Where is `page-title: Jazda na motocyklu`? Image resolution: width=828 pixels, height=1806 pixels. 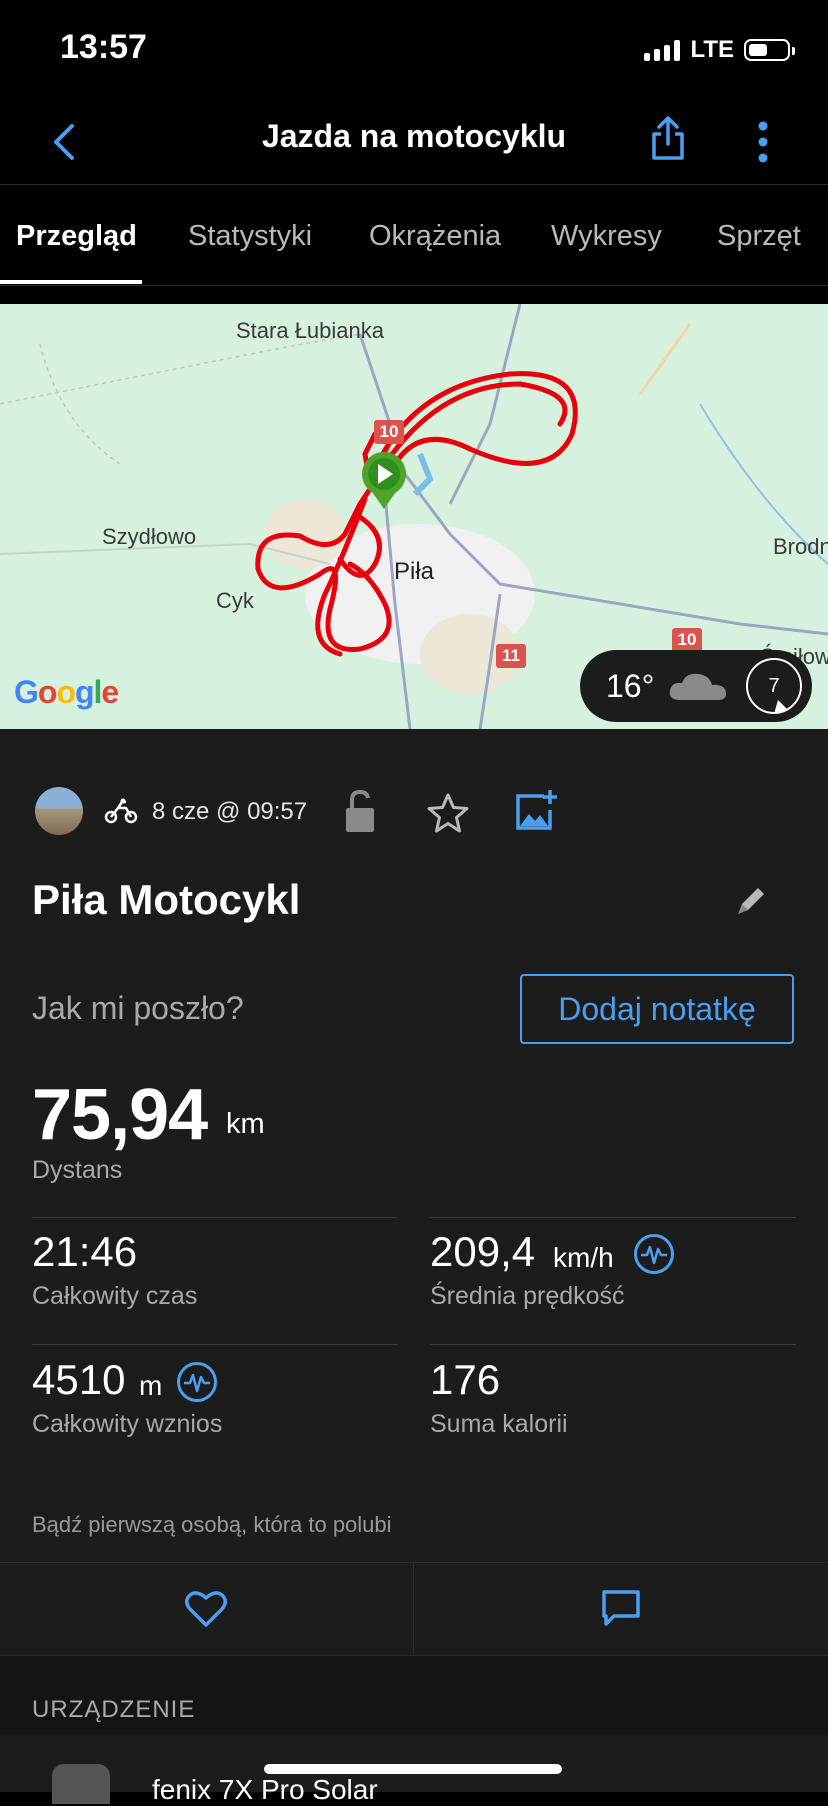
page-title: Jazda na motocyklu is located at coordinates (414, 136).